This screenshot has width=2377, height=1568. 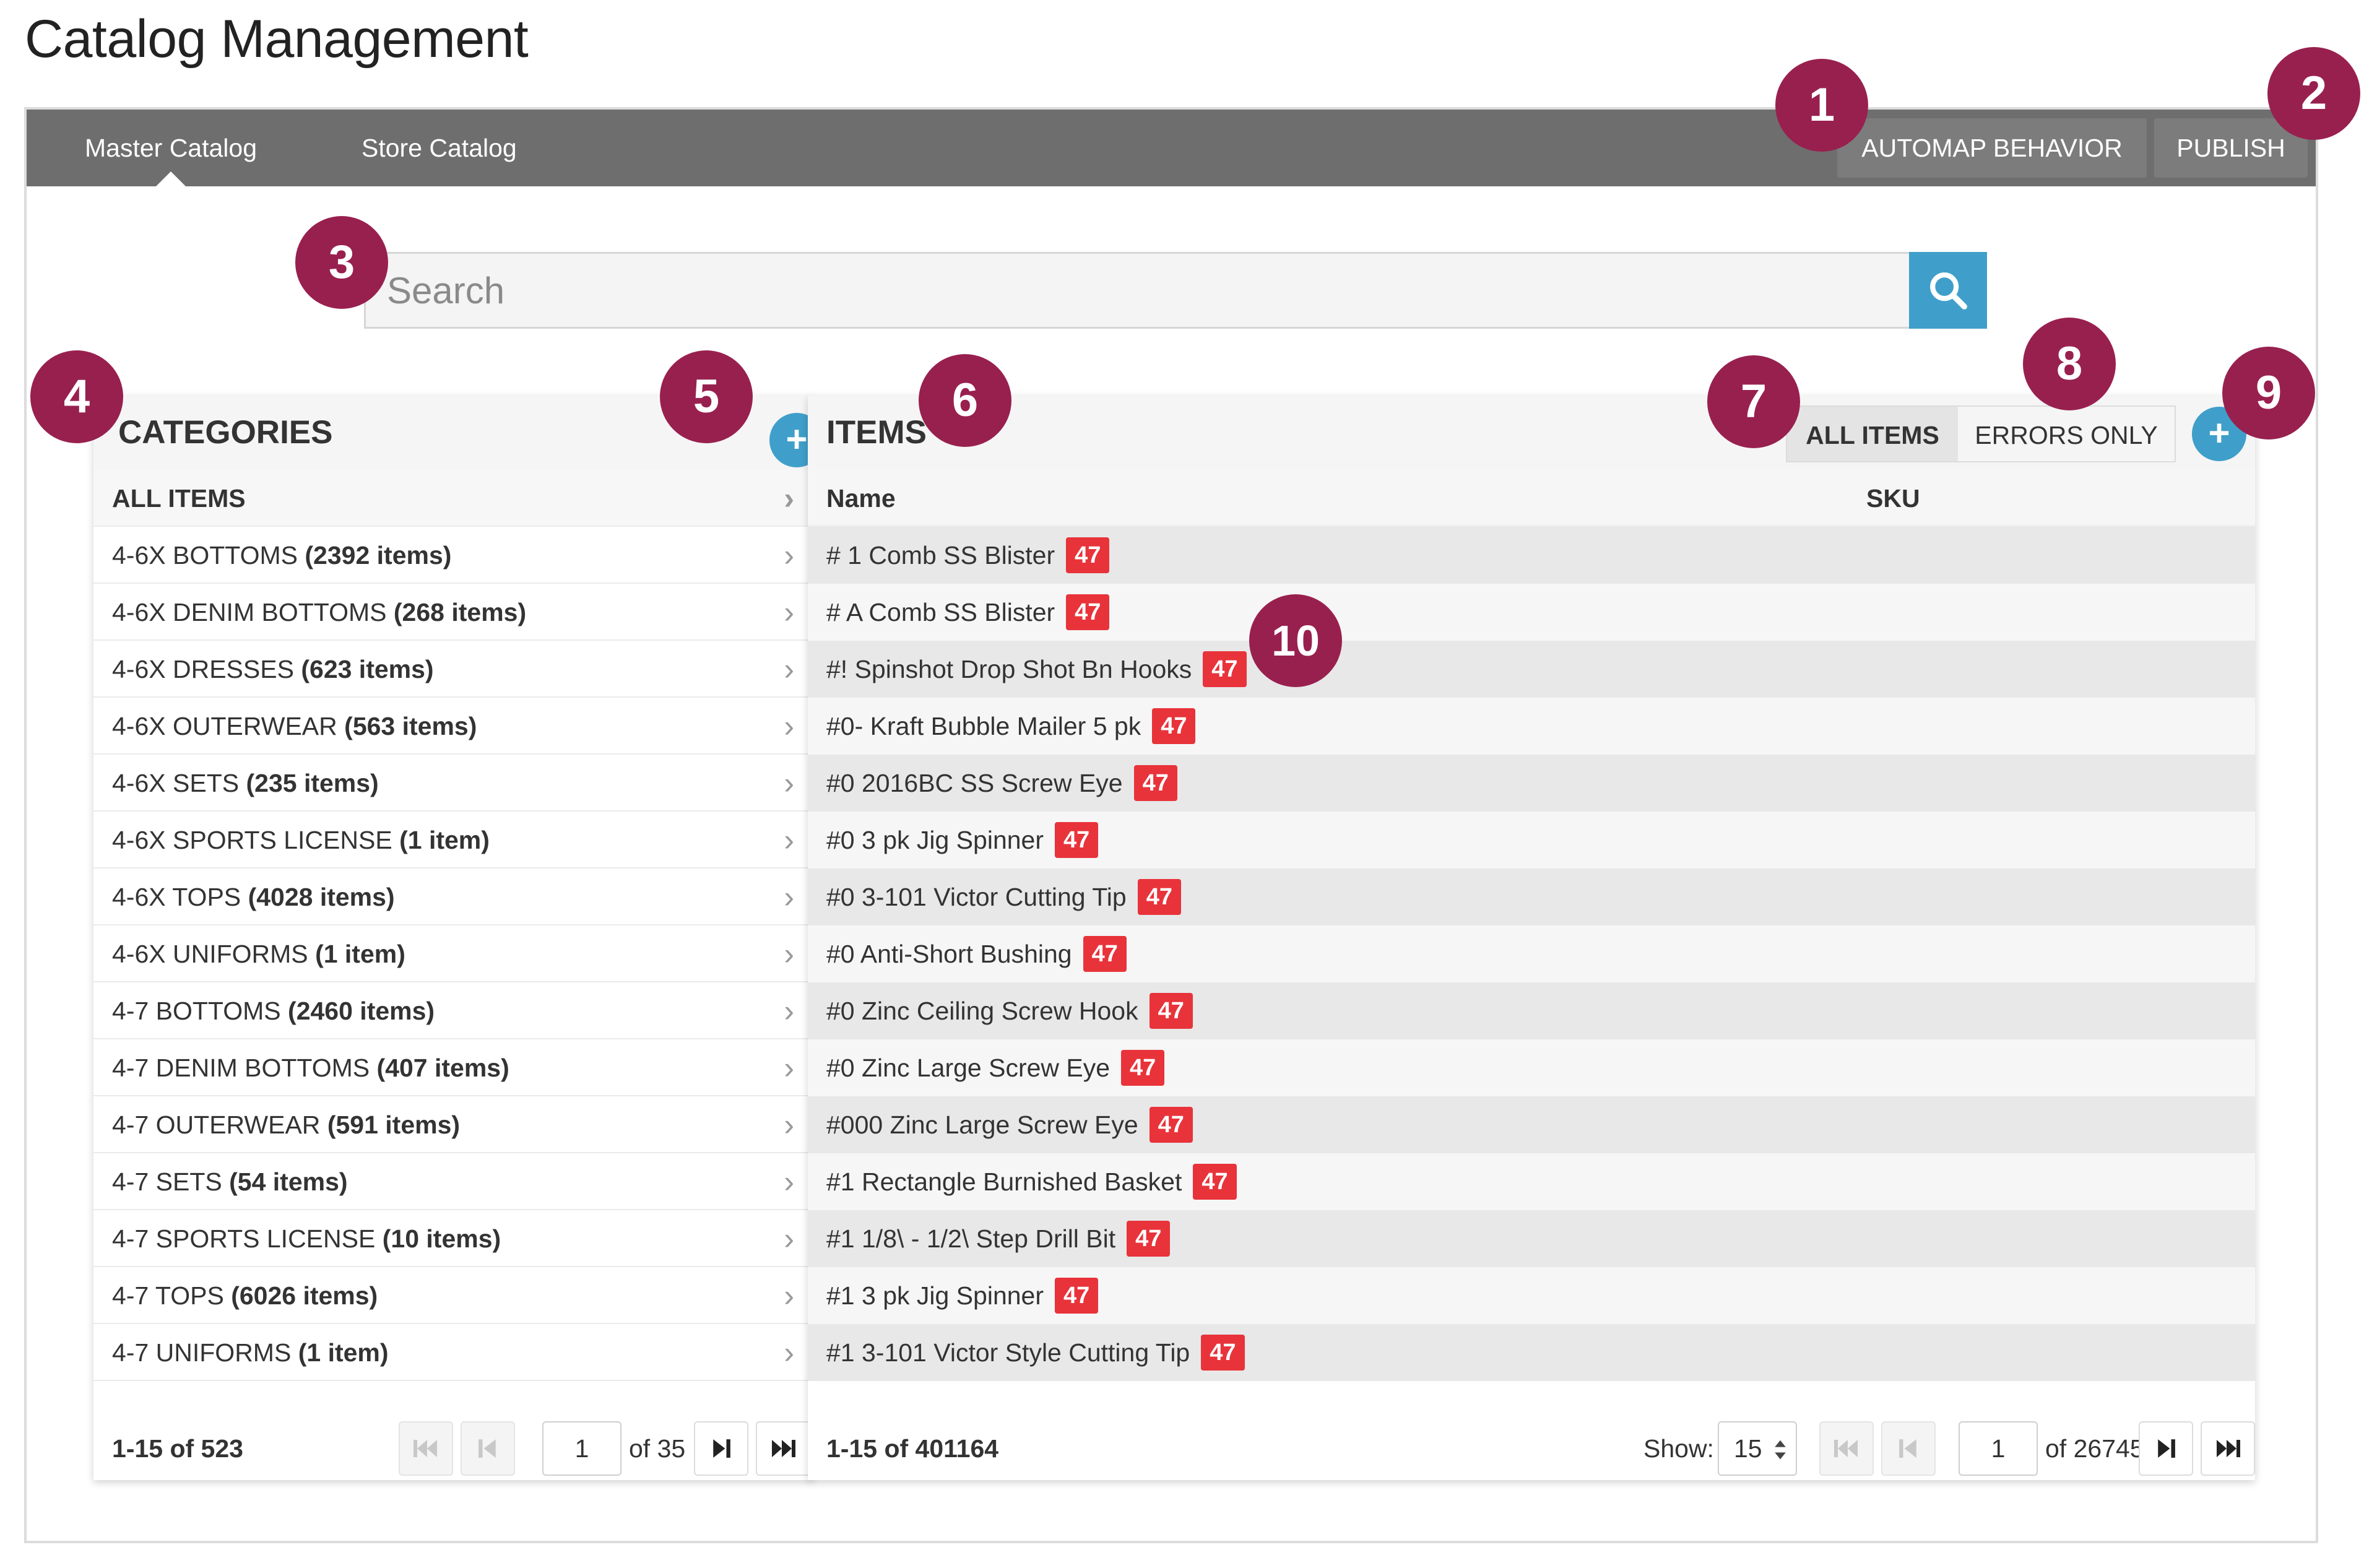 What do you see at coordinates (1757, 1448) in the screenshot?
I see `page-size-select: 15` at bounding box center [1757, 1448].